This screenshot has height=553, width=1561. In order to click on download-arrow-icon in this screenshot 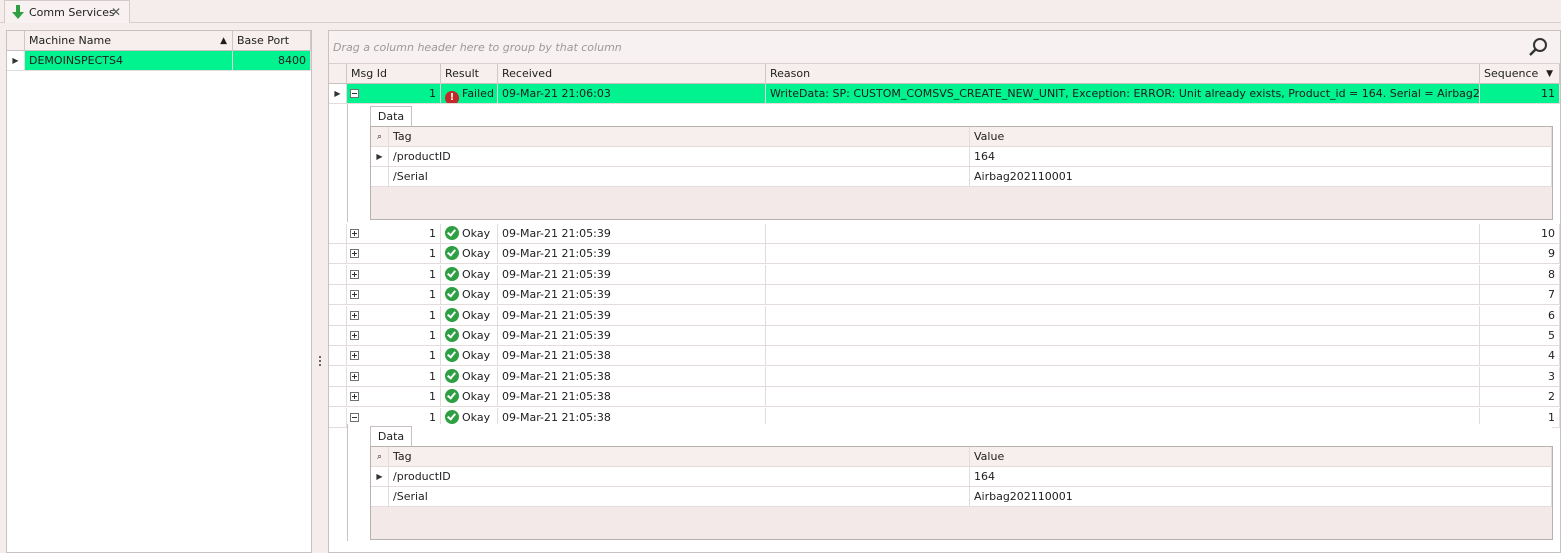, I will do `click(18, 12)`.